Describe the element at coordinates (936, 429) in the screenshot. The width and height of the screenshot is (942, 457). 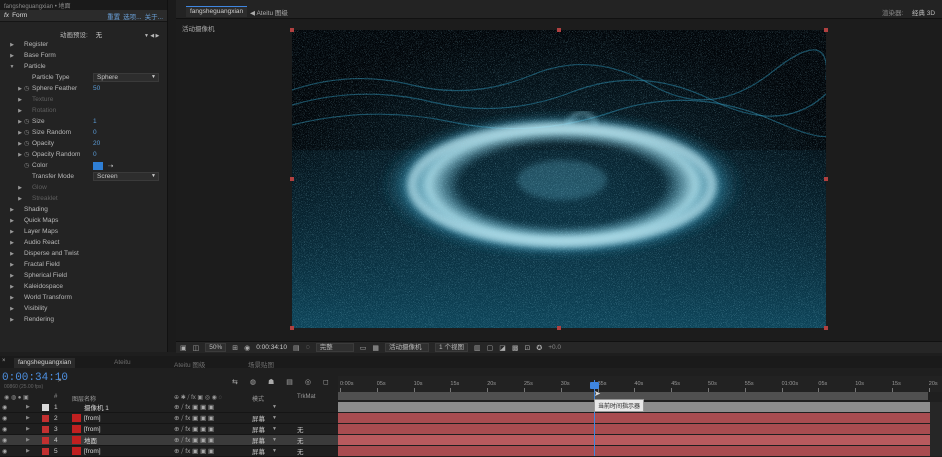
I see `timeline-scrollbar` at that location.